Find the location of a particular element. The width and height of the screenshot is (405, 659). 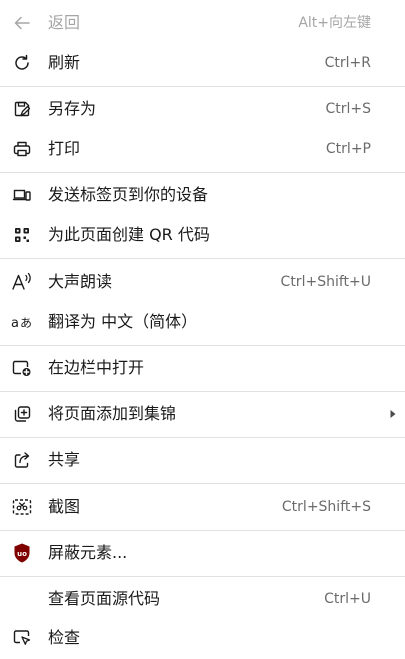

ublock-icon: uo is located at coordinates (22, 553).